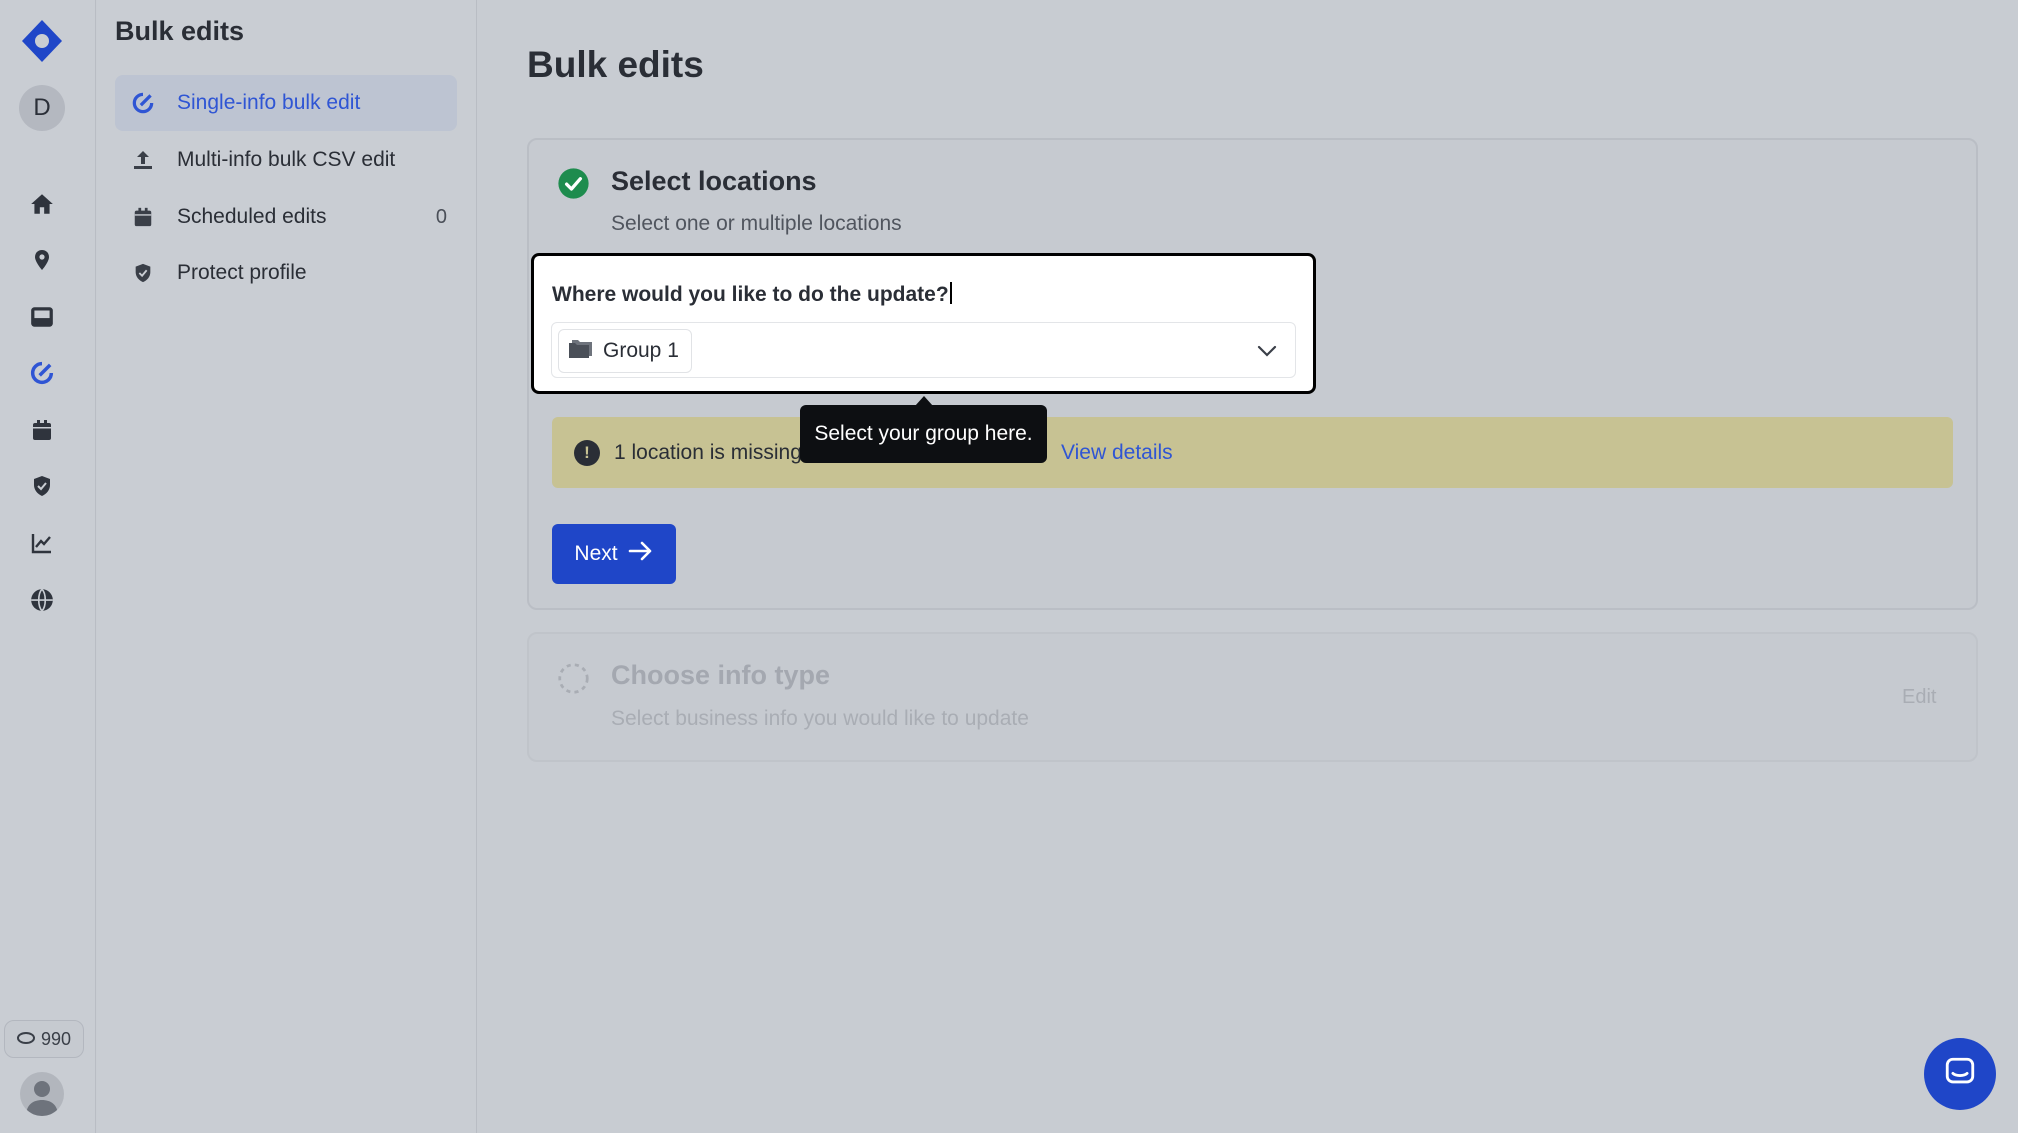  Describe the element at coordinates (48, 566) in the screenshot. I see `icon-rail: D 990` at that location.